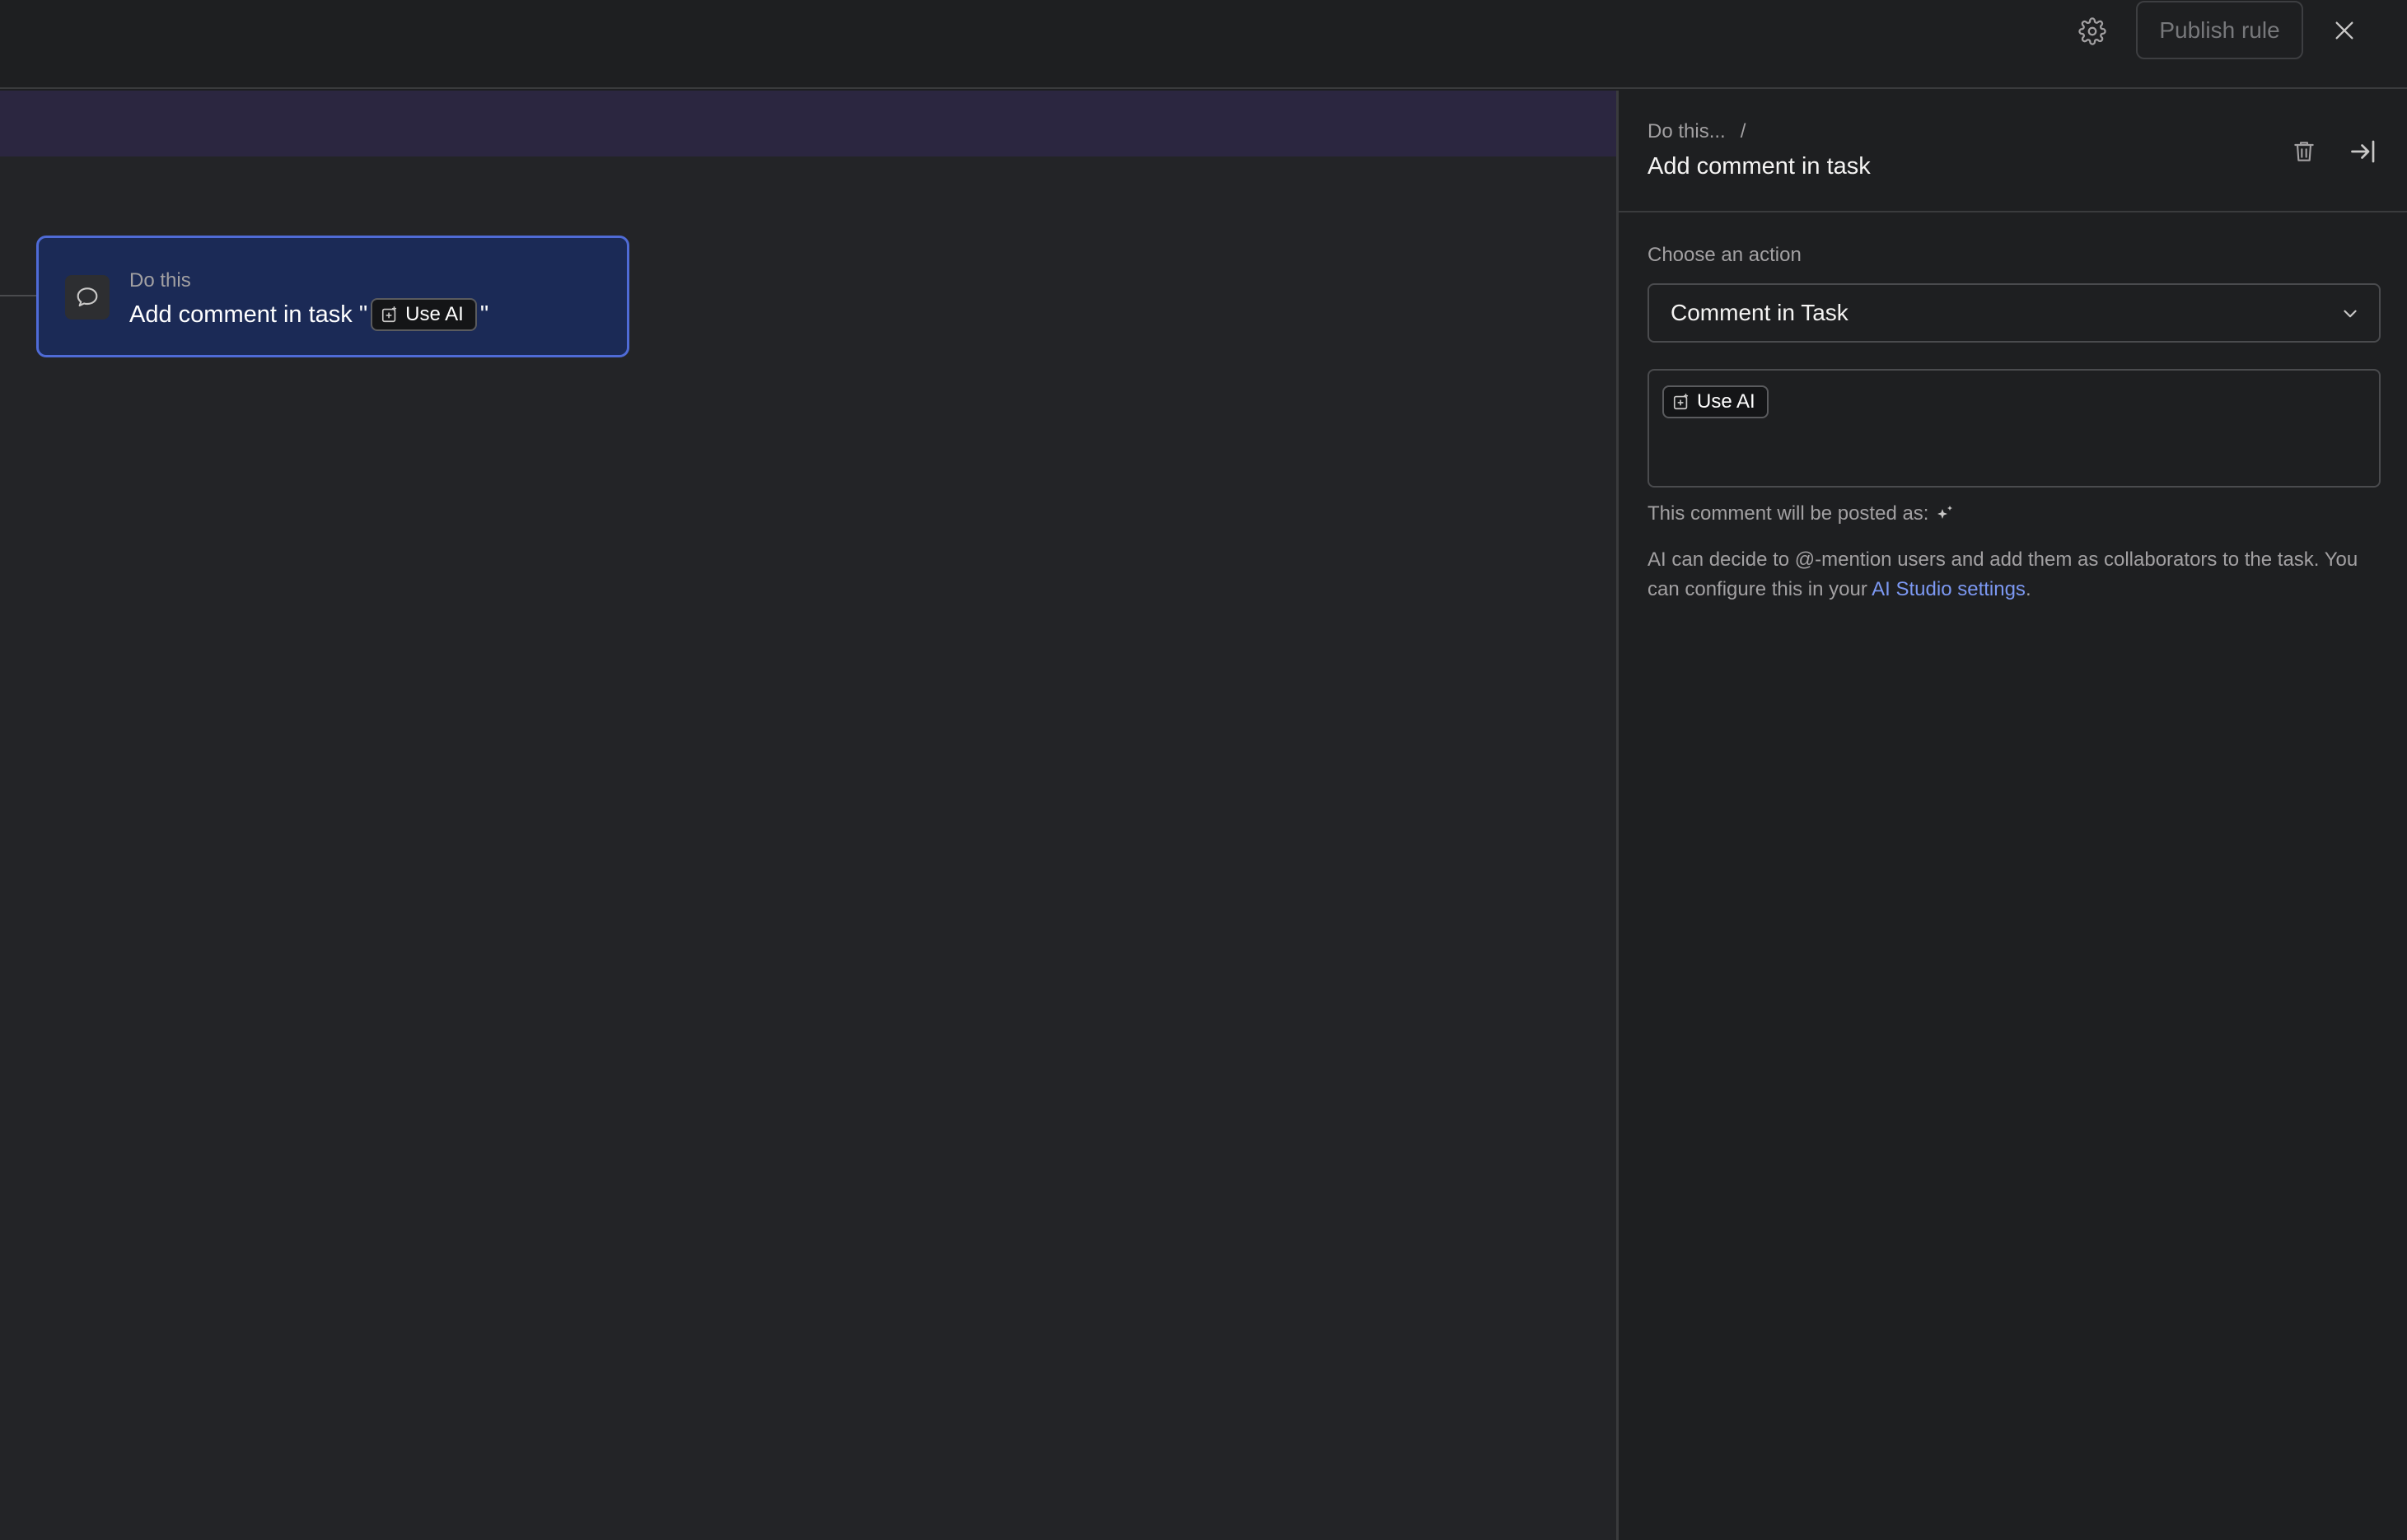 Image resolution: width=2407 pixels, height=1540 pixels. Describe the element at coordinates (2351, 314) in the screenshot. I see `chevron-down-icon` at that location.